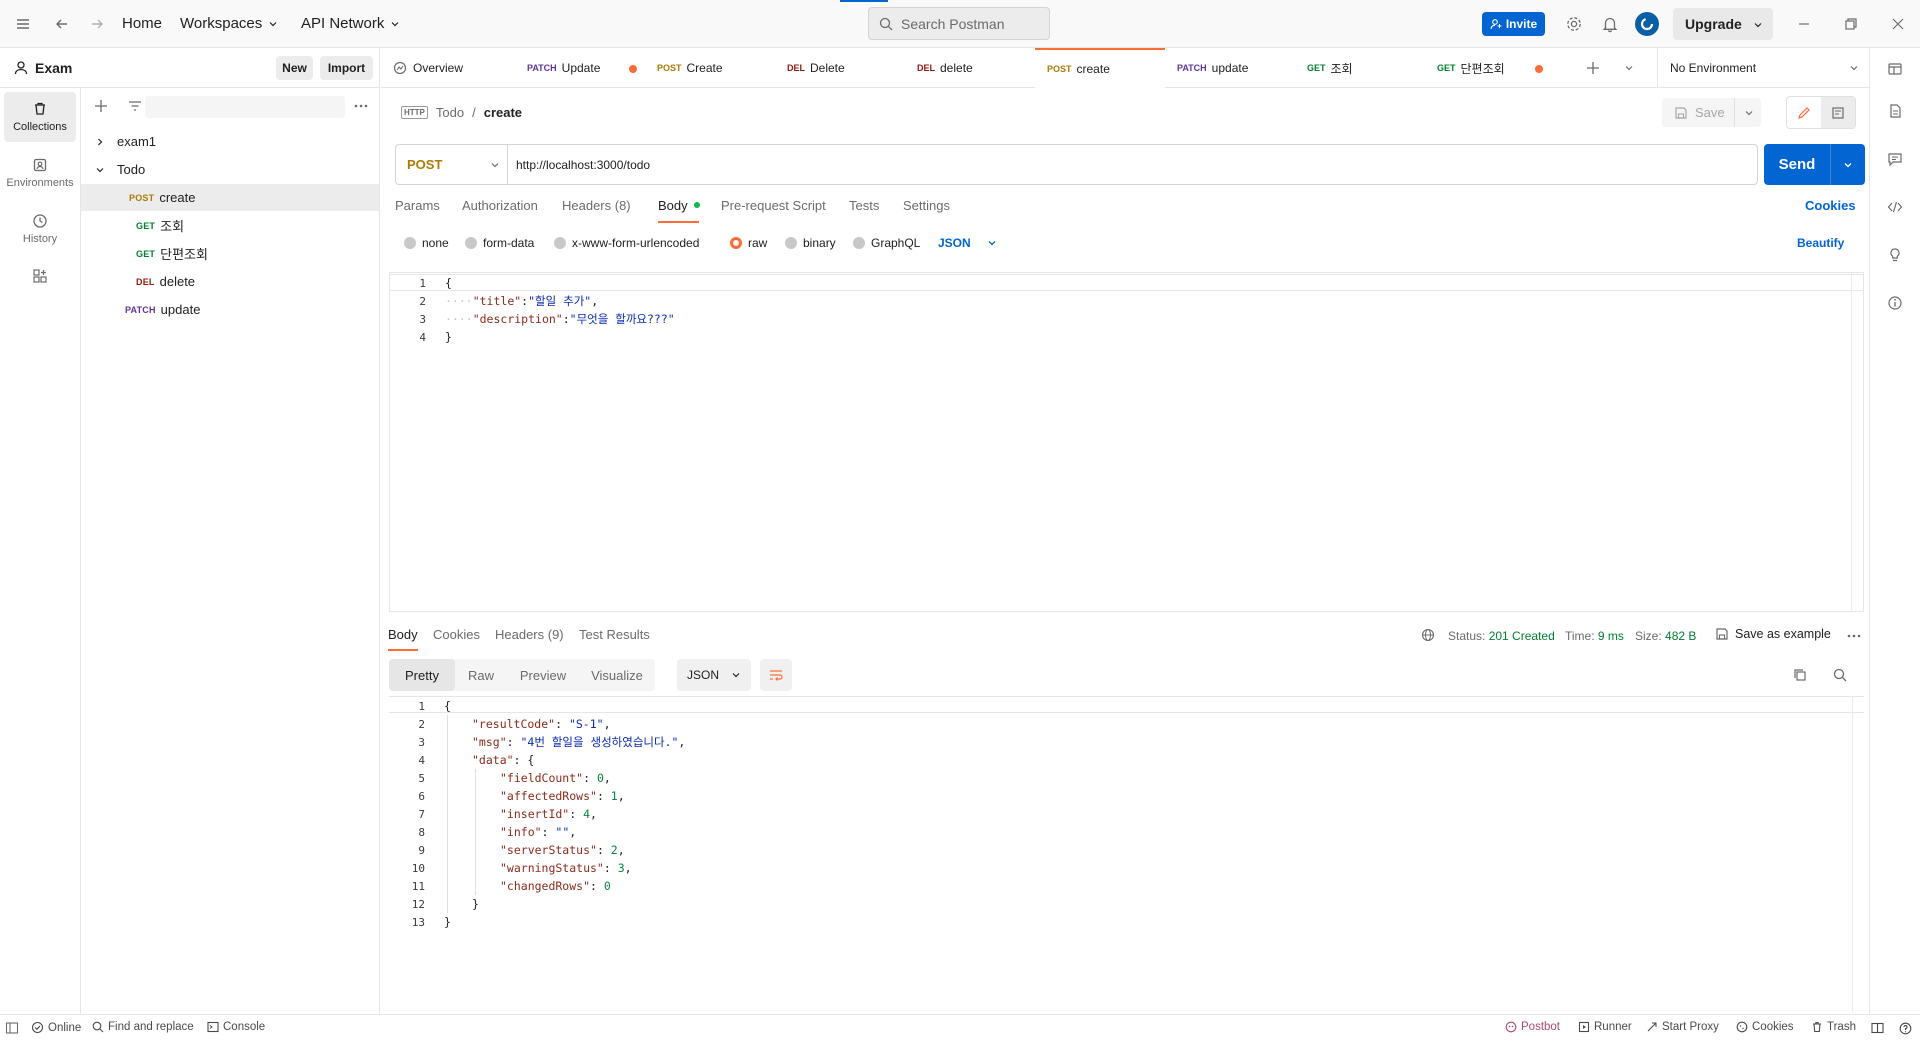 The width and height of the screenshot is (1920, 1041). I want to click on nav-history: History, so click(40, 229).